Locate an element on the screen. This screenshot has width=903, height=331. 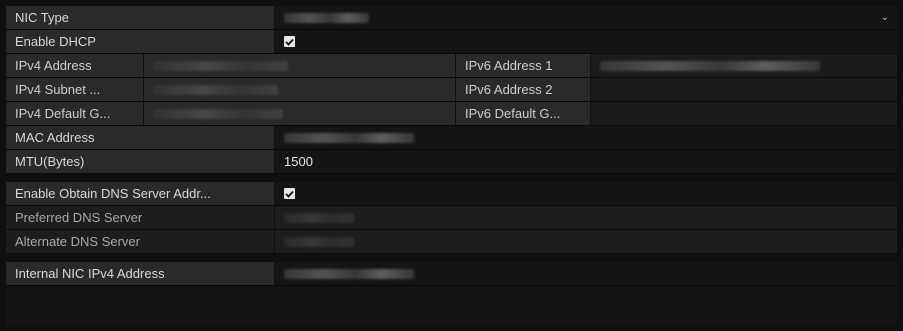
preferred-dns-row: Preferred DNS Server is located at coordinates (451, 218).